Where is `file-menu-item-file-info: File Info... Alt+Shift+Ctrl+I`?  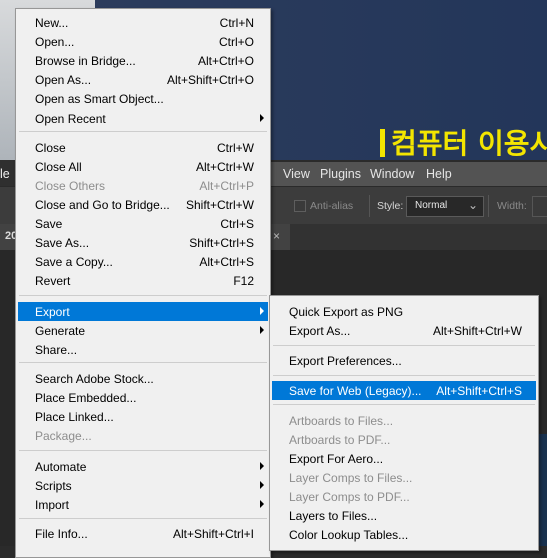 file-menu-item-file-info: File Info... Alt+Shift+Ctrl+I is located at coordinates (143, 533).